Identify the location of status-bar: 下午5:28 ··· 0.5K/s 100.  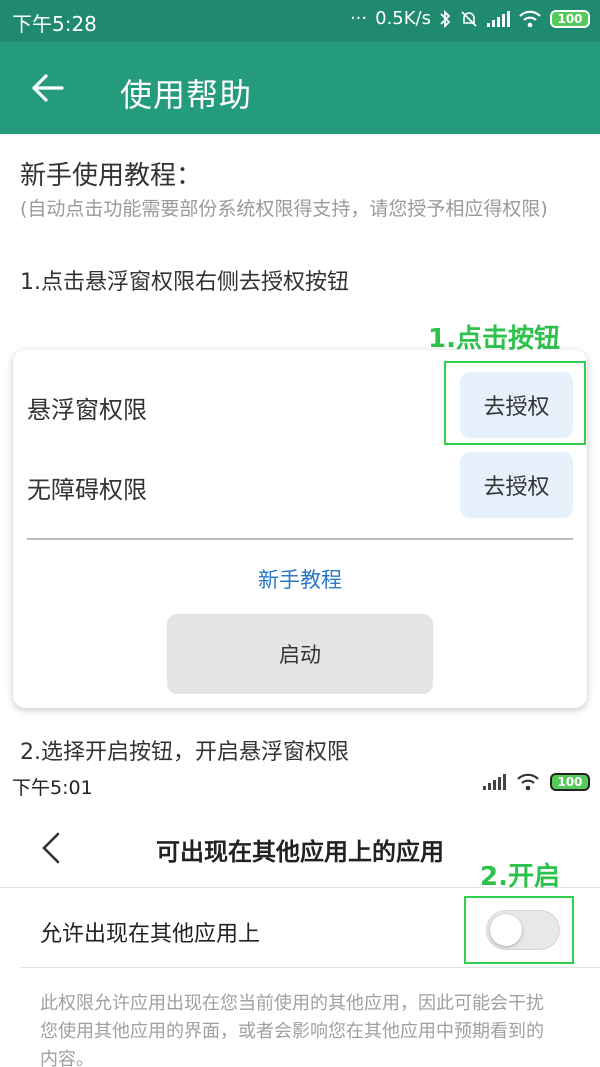
(300, 21).